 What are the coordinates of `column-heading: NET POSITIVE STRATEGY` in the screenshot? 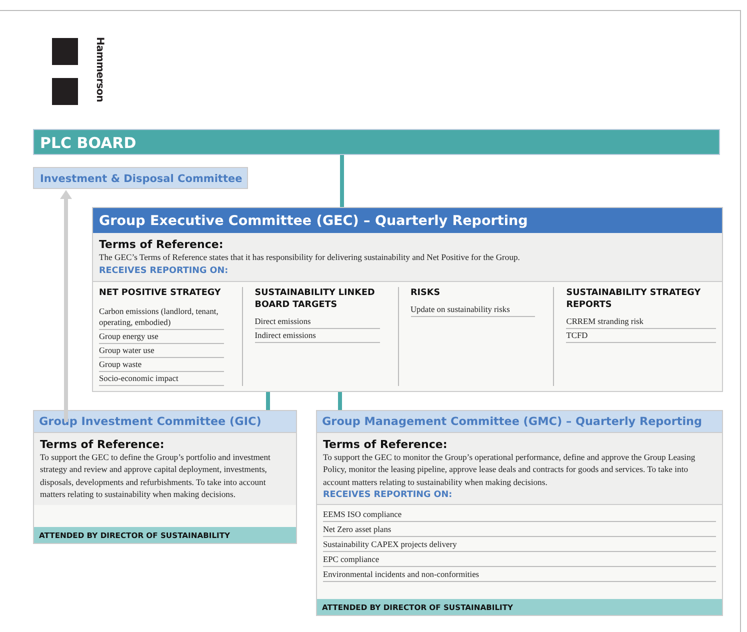 It's located at (160, 292).